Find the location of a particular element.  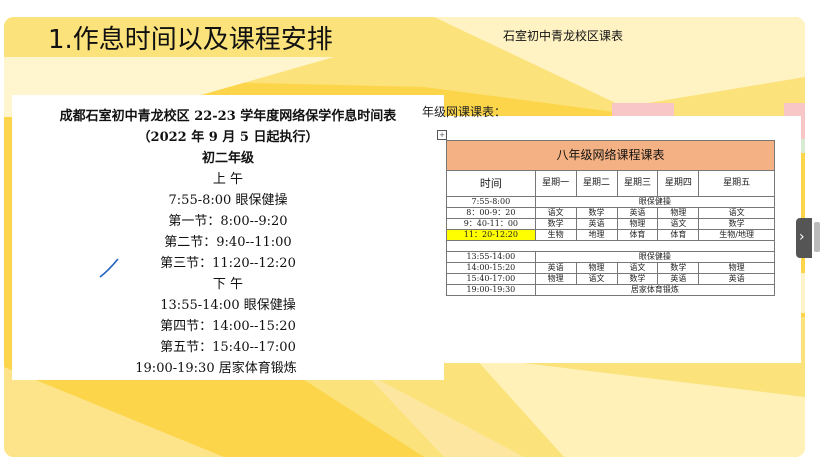

timetable-title: 八年级网络课程课表 is located at coordinates (610, 155).